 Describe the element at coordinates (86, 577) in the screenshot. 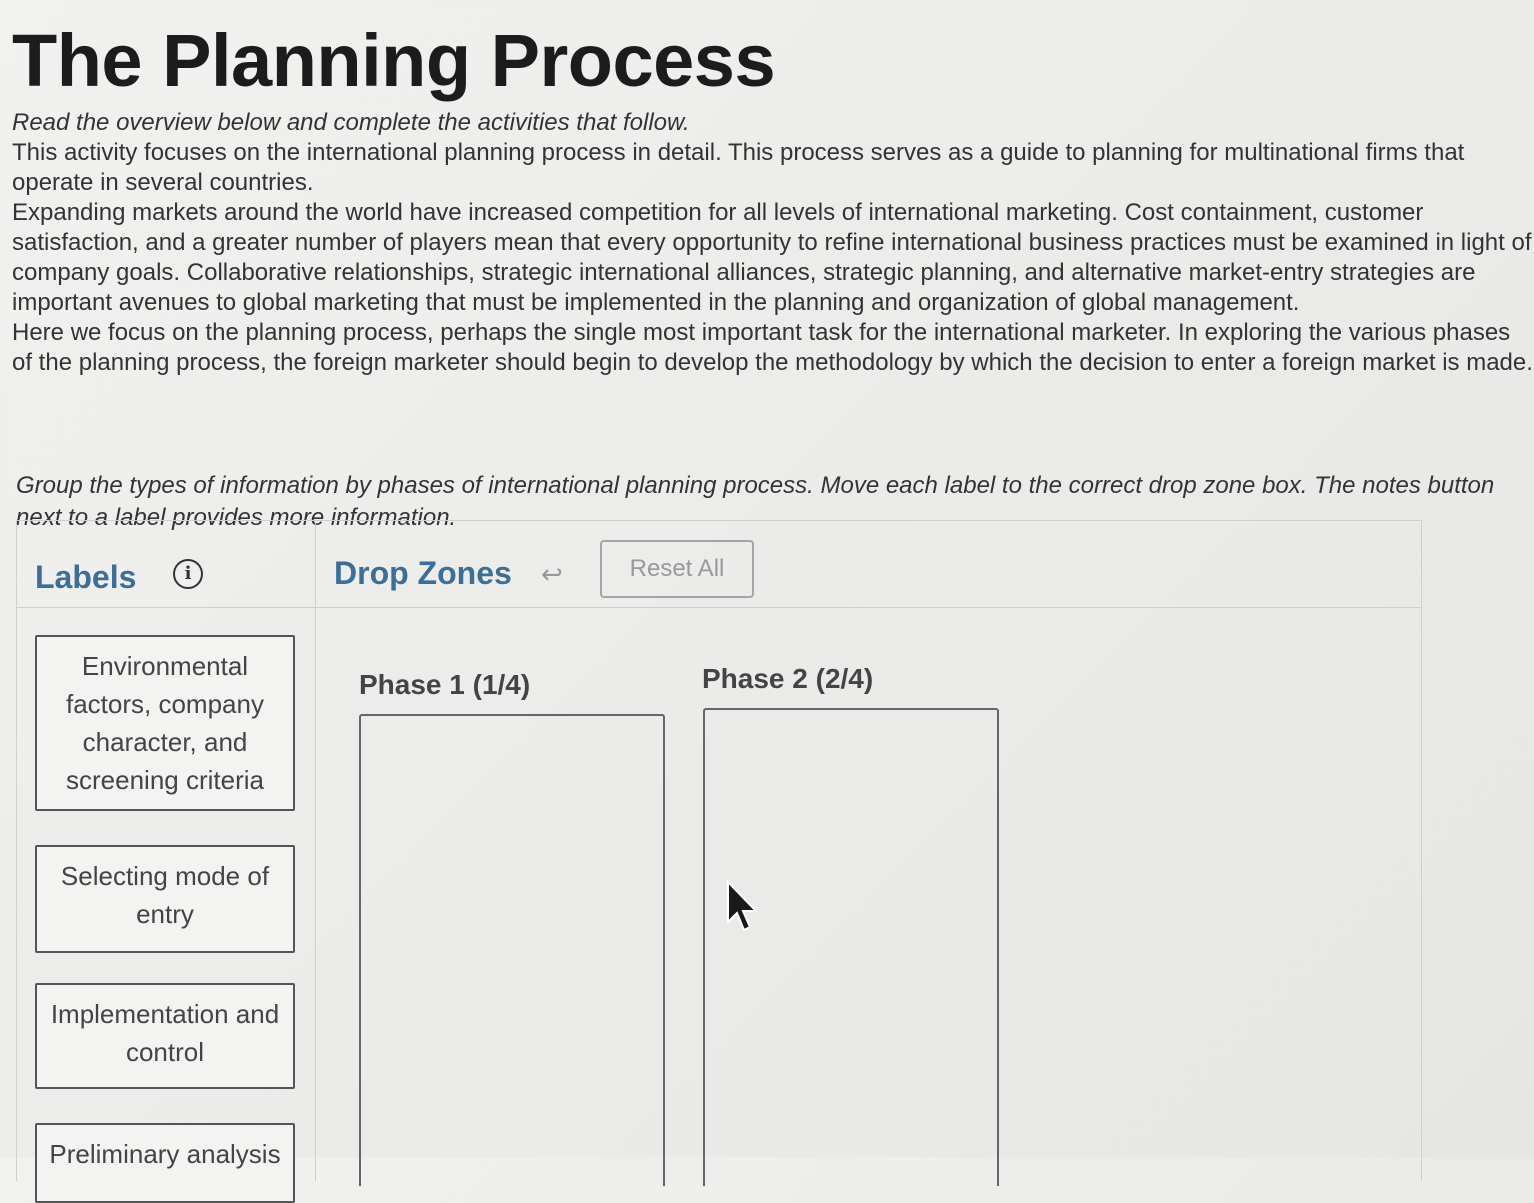

I see `labels-heading: Labels` at that location.